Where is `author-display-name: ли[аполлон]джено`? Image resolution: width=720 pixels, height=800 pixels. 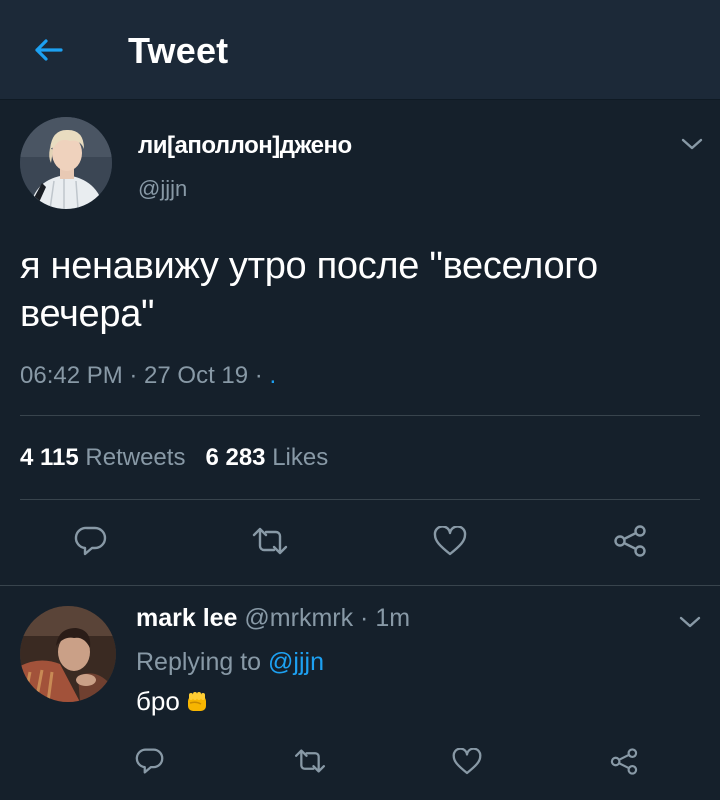 author-display-name: ли[аполлон]джено is located at coordinates (245, 146).